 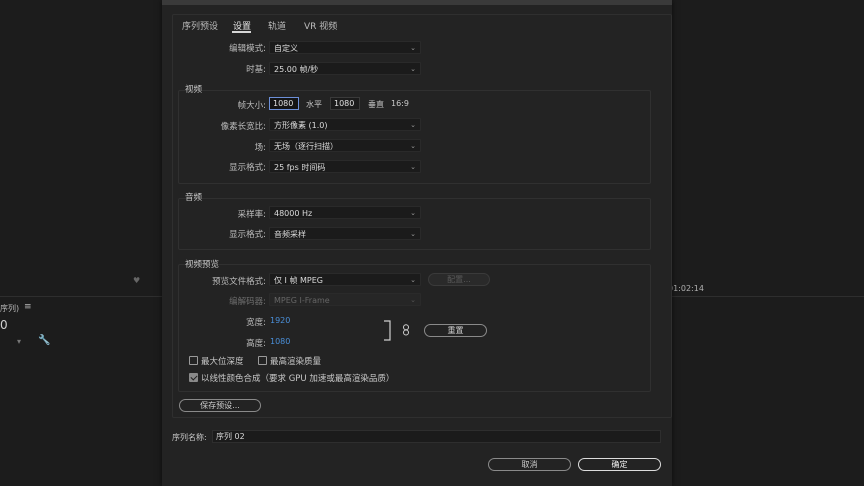 What do you see at coordinates (4, 325) in the screenshot?
I see `timecode-display: 0` at bounding box center [4, 325].